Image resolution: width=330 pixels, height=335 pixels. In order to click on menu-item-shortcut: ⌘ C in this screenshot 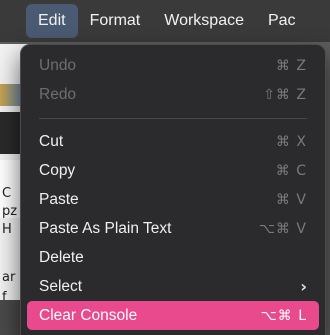, I will do `click(291, 170)`.